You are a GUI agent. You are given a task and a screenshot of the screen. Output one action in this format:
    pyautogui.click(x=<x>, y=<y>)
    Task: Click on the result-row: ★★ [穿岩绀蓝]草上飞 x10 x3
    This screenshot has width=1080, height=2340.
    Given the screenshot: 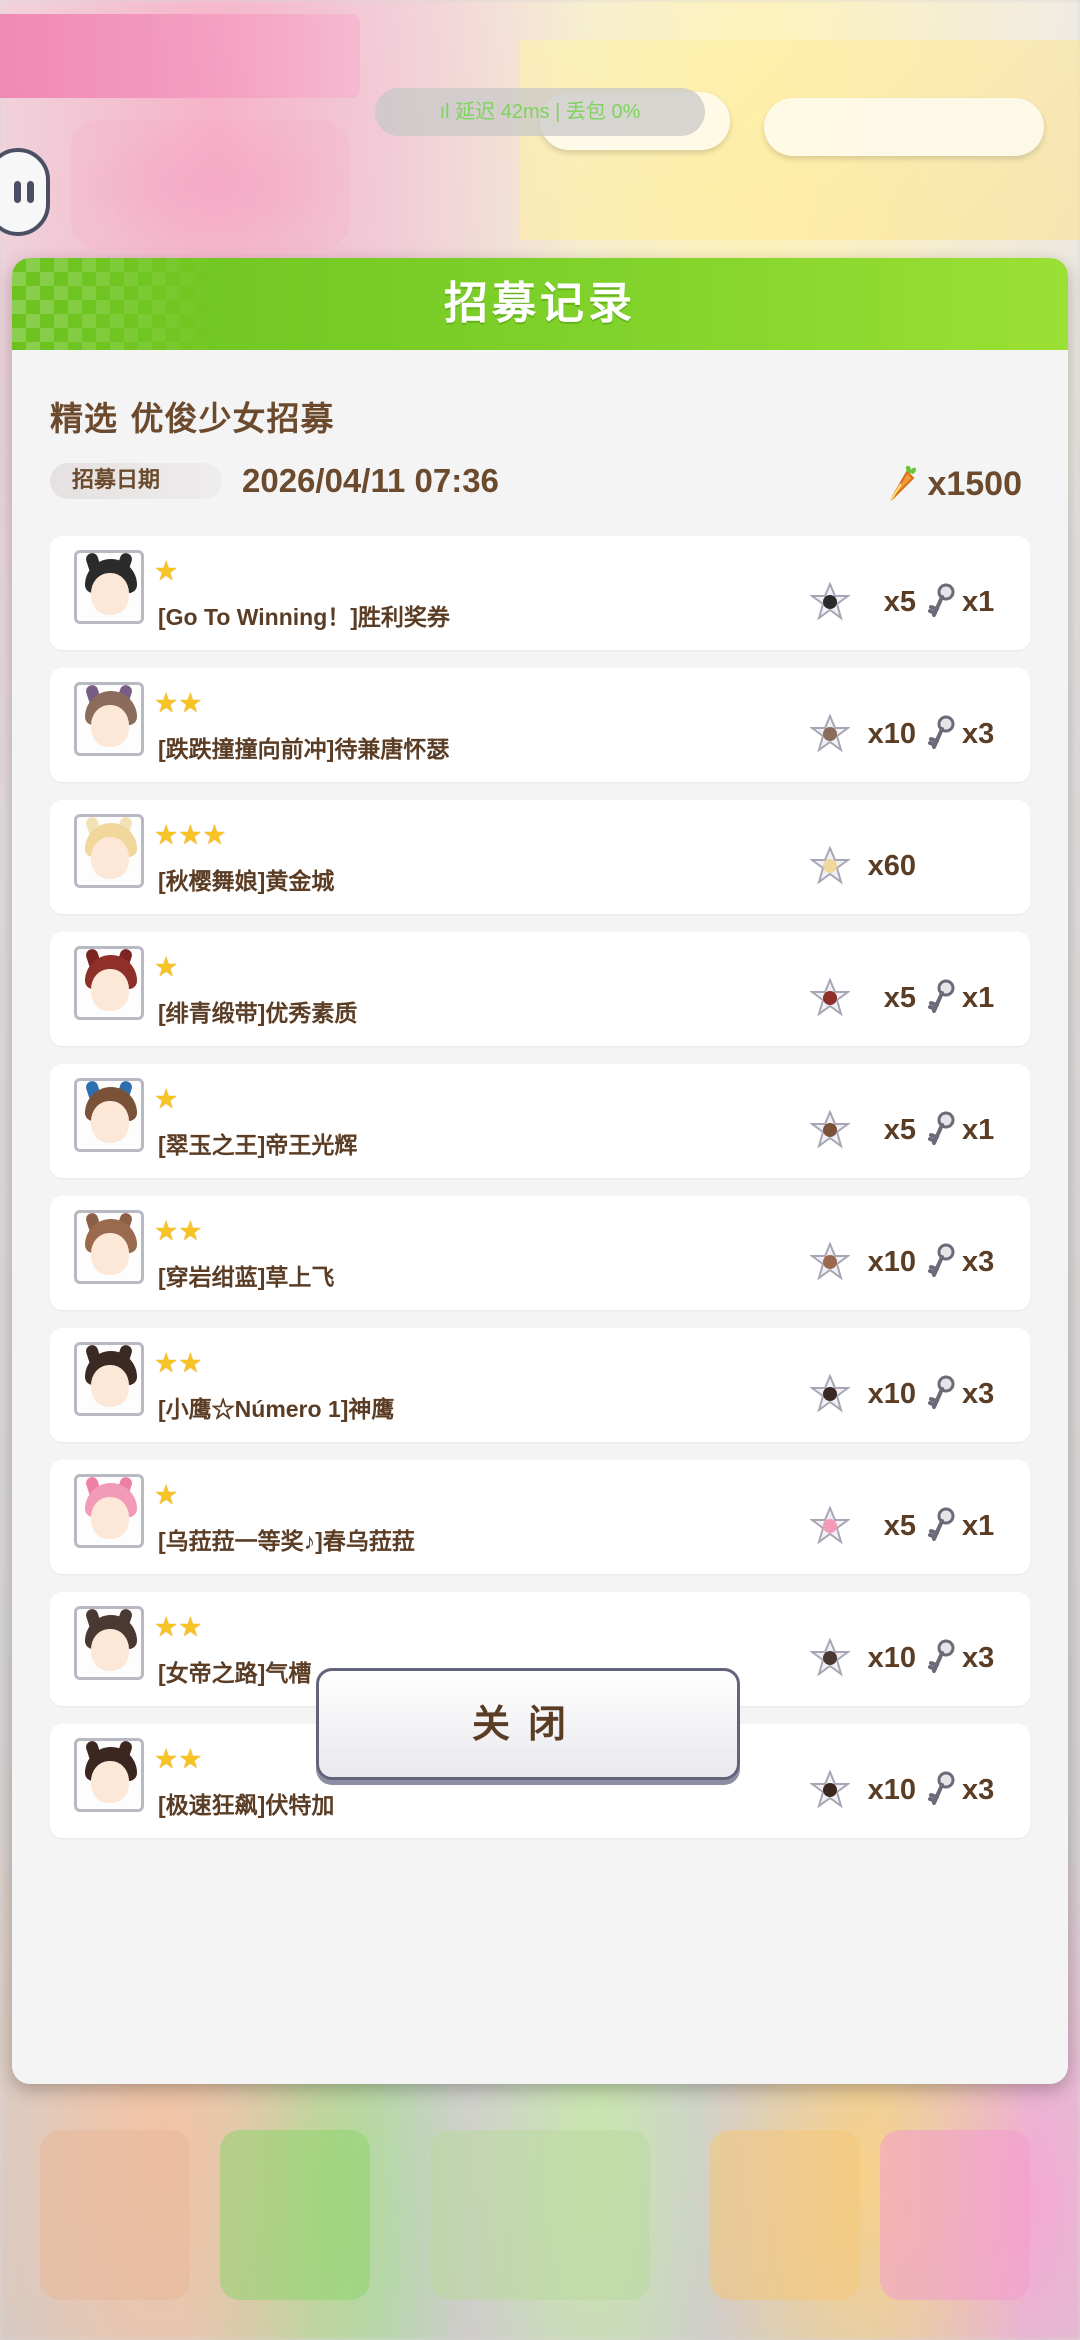 What is the action you would take?
    pyautogui.click(x=540, y=1253)
    